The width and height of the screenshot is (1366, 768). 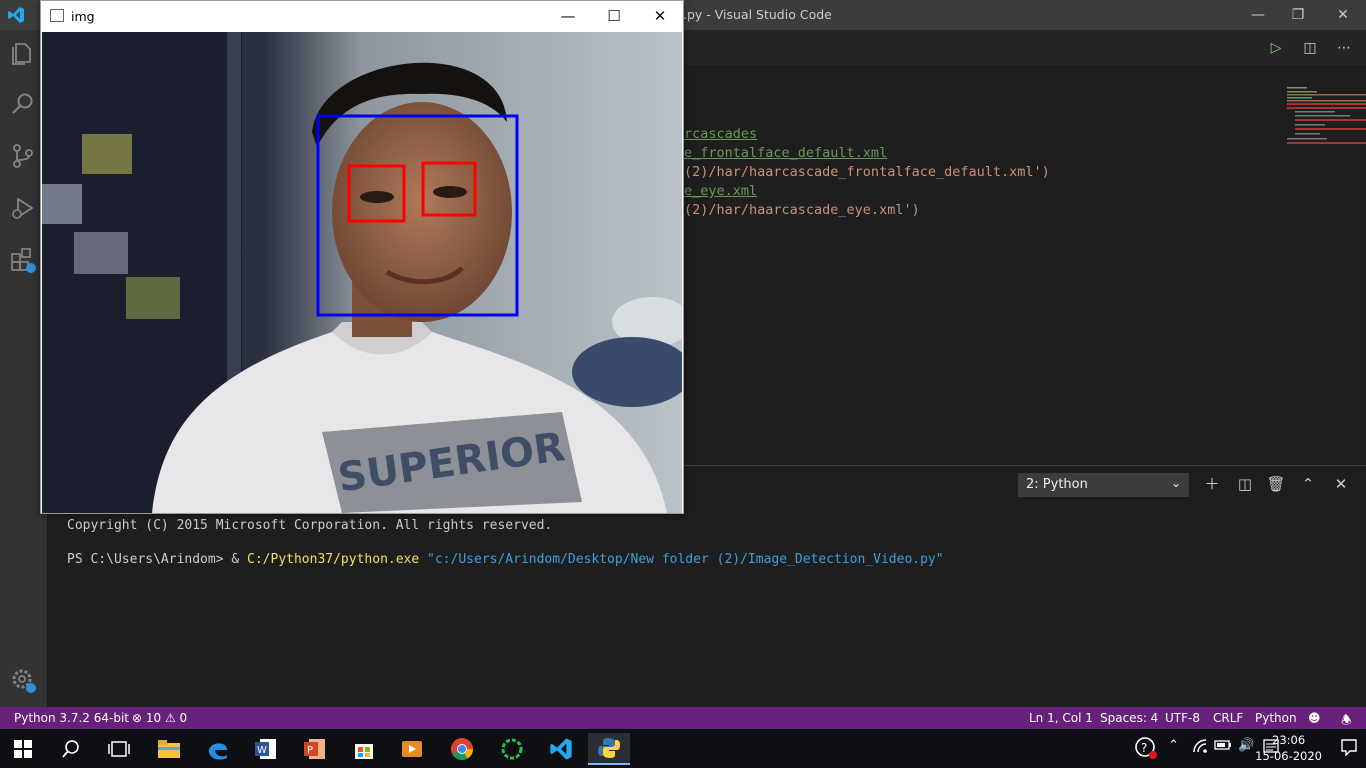 I want to click on settings-gear-icon, so click(x=23, y=680).